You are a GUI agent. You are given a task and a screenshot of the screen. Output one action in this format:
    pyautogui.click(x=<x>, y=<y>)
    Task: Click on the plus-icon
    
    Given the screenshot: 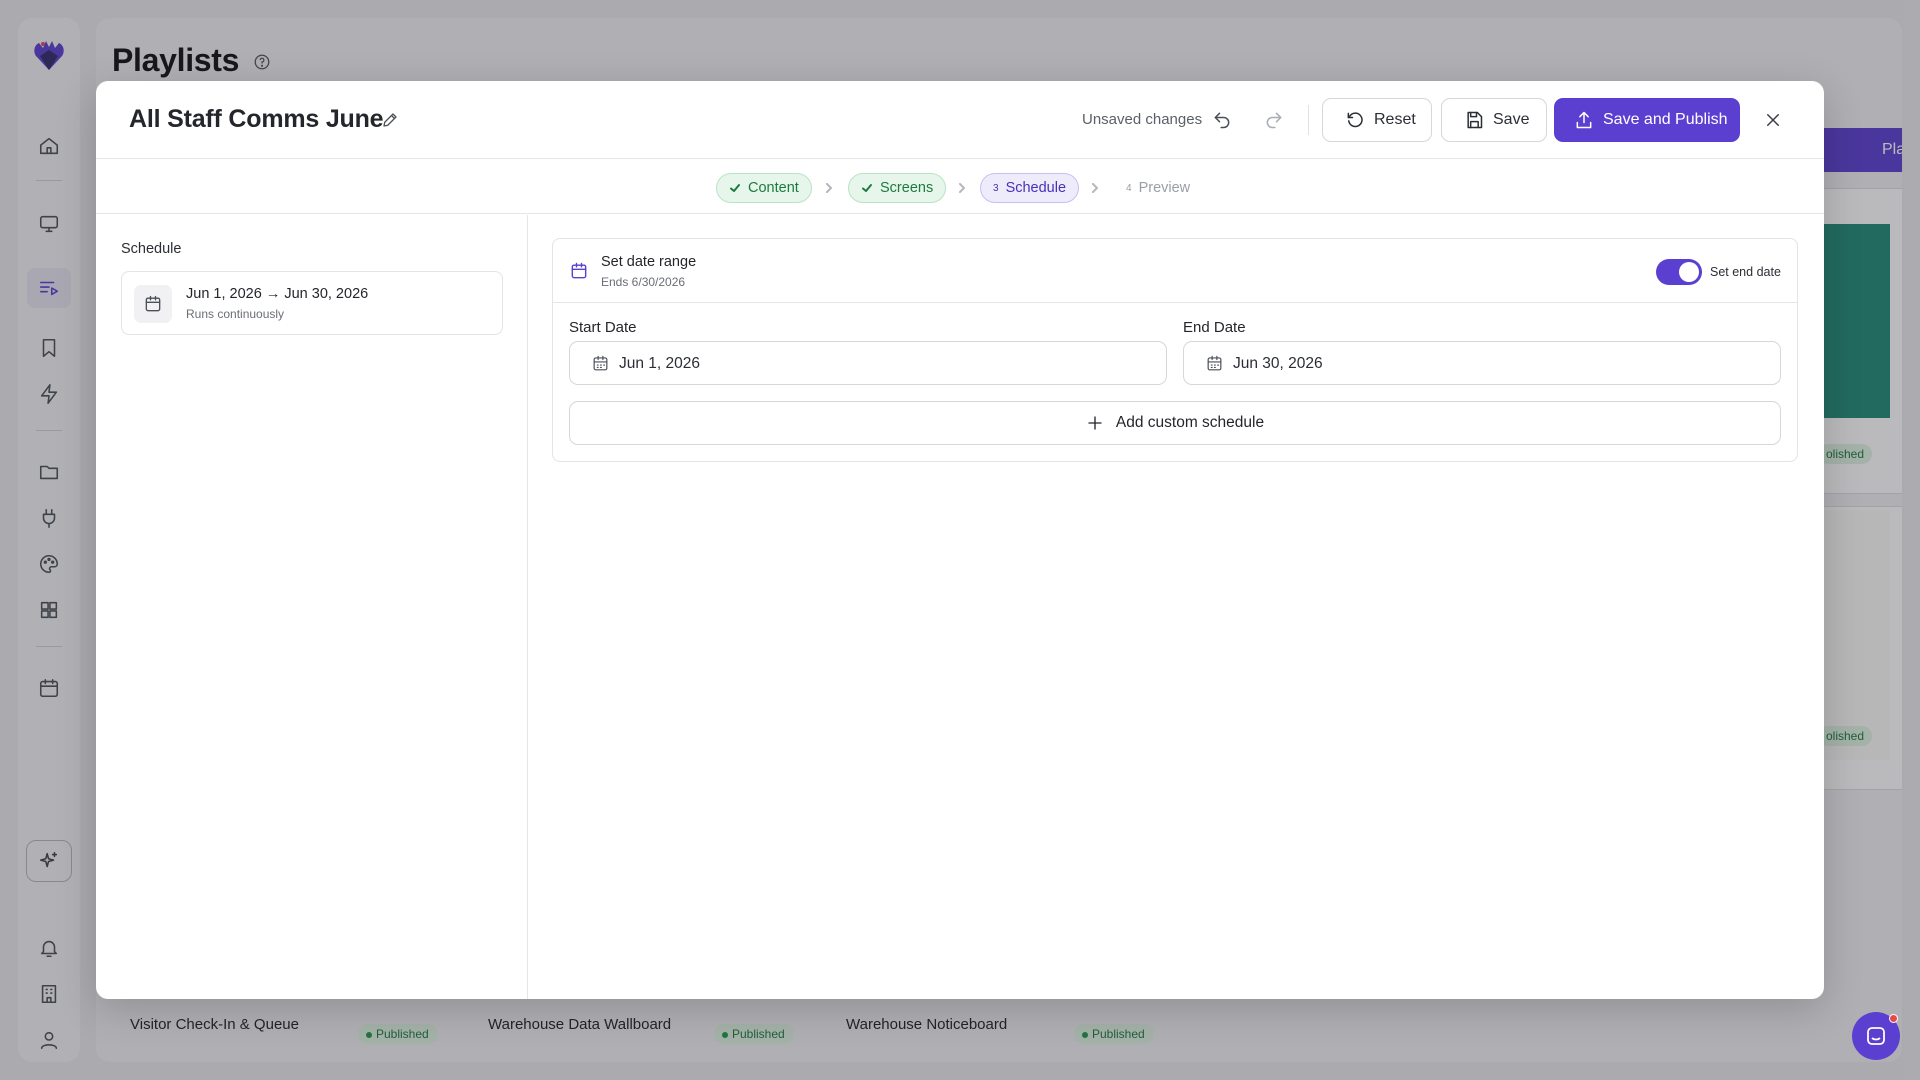 What is the action you would take?
    pyautogui.click(x=1095, y=423)
    